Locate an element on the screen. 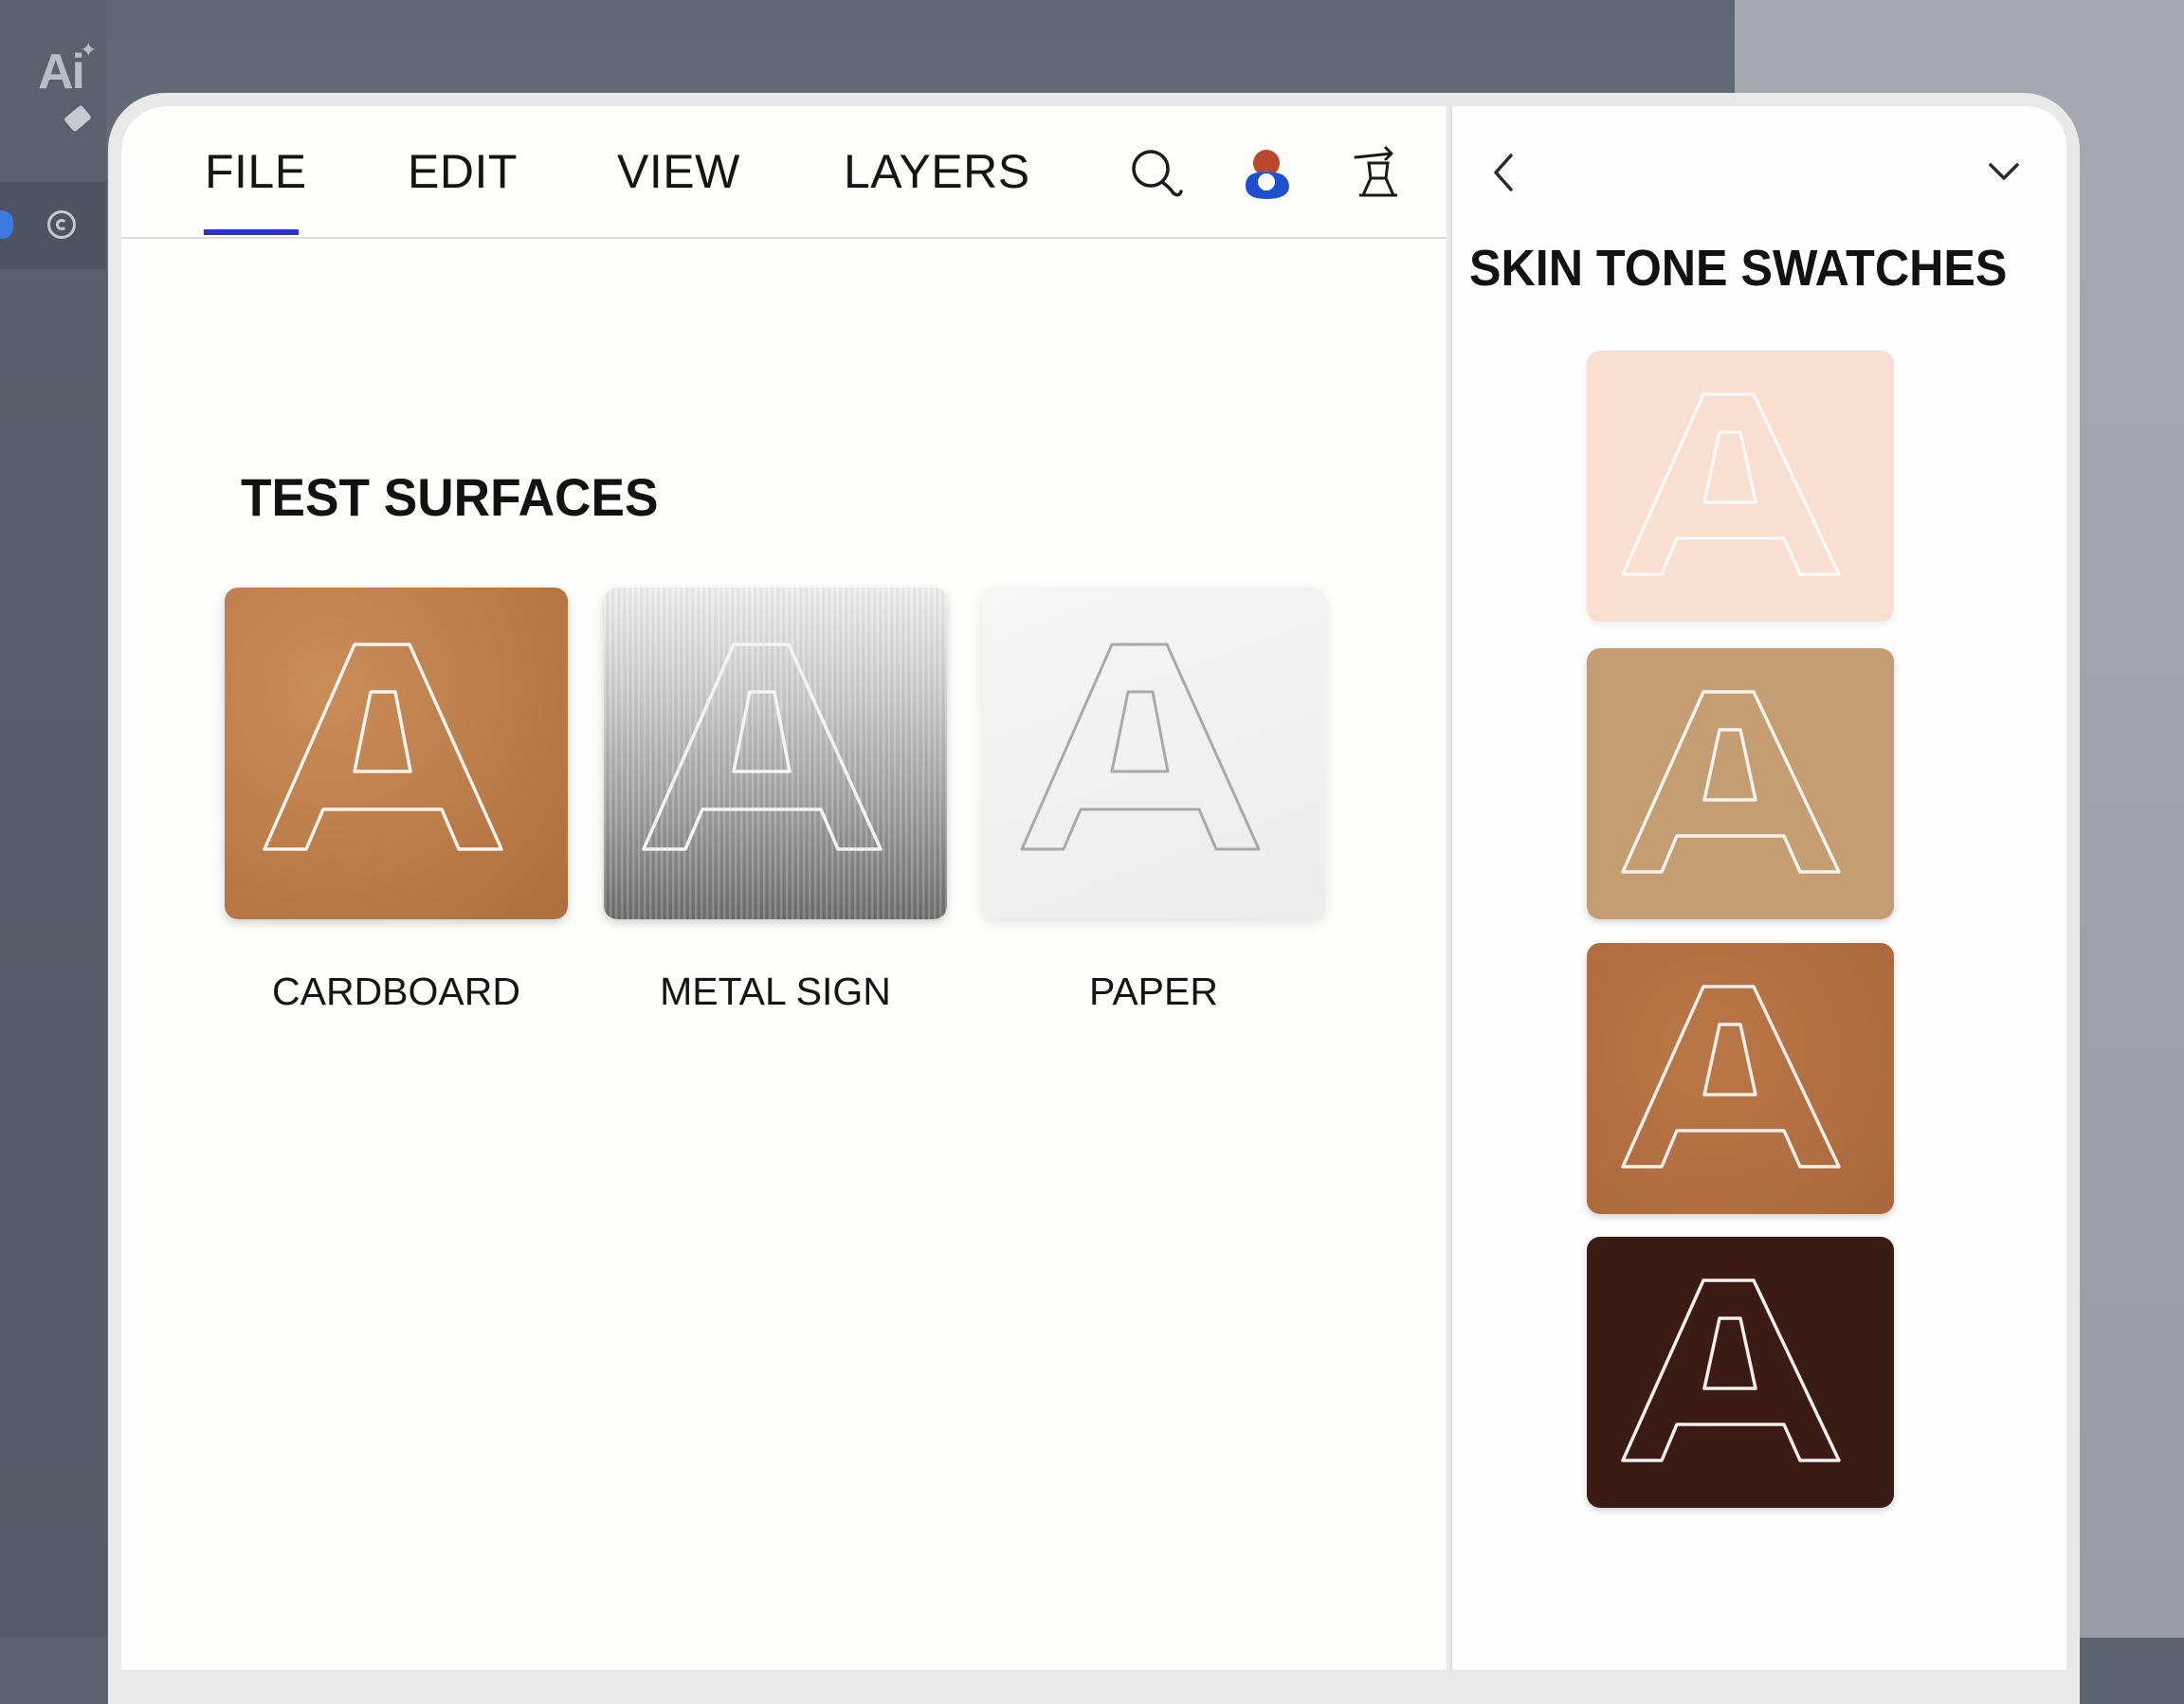 This screenshot has width=2184, height=1704. section-title: TEST SURFACES is located at coordinates (450, 497).